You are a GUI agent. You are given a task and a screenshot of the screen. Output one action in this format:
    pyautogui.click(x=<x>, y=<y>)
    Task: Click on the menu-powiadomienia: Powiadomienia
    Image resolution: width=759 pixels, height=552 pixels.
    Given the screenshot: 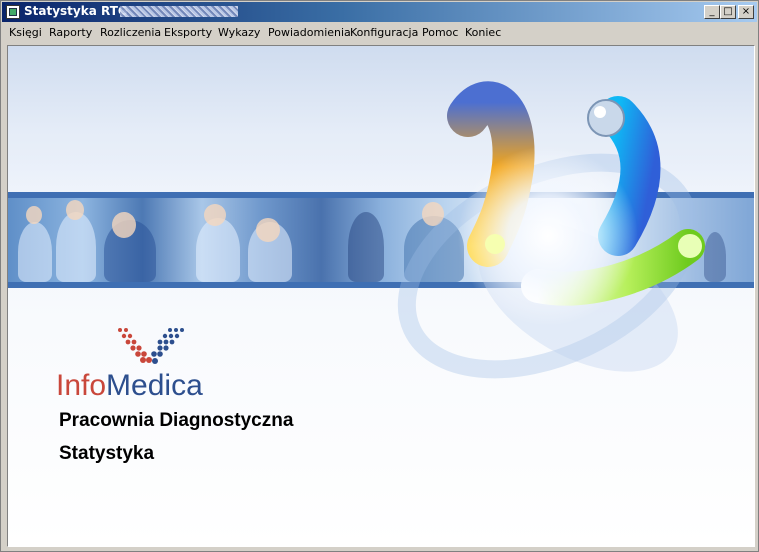 What is the action you would take?
    pyautogui.click(x=309, y=32)
    